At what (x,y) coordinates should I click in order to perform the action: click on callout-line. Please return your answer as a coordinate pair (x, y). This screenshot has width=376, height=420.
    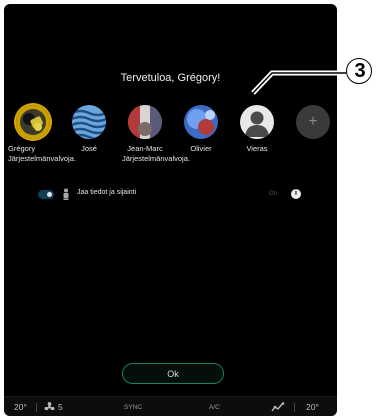
    Looking at the image, I should click on (298, 82).